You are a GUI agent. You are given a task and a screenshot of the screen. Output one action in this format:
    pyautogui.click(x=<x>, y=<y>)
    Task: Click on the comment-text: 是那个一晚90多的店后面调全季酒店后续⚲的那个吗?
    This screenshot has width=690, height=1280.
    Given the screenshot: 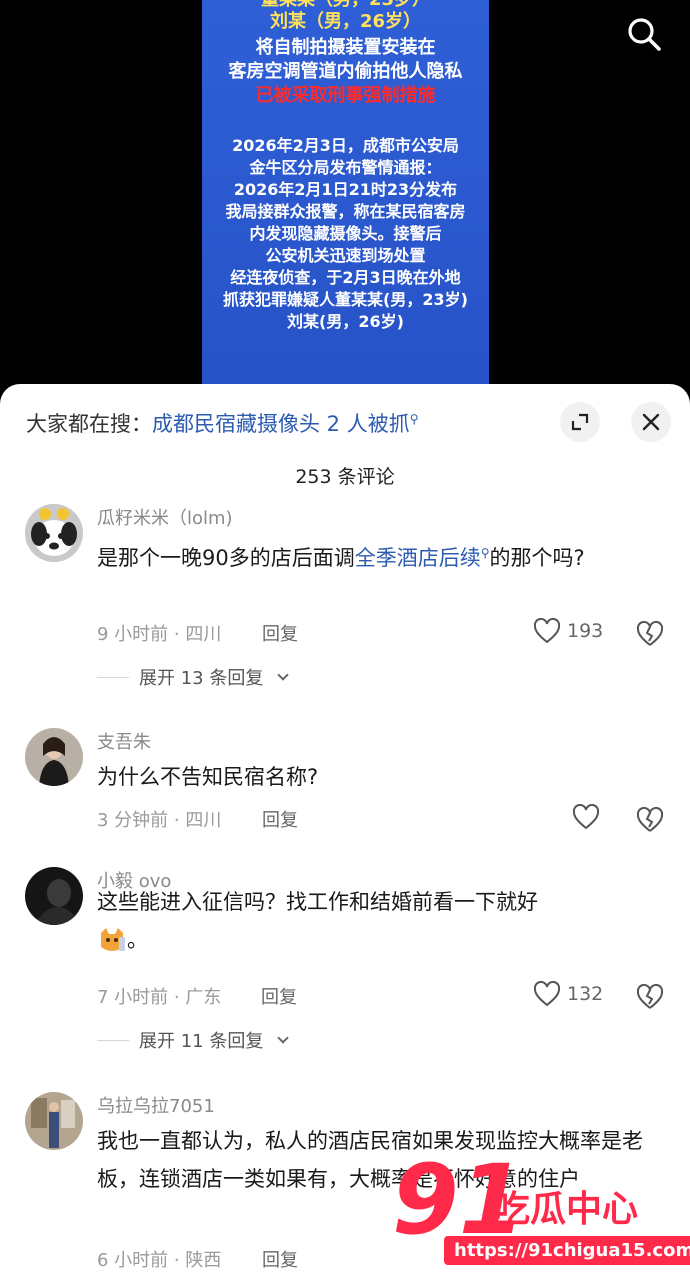 What is the action you would take?
    pyautogui.click(x=377, y=555)
    